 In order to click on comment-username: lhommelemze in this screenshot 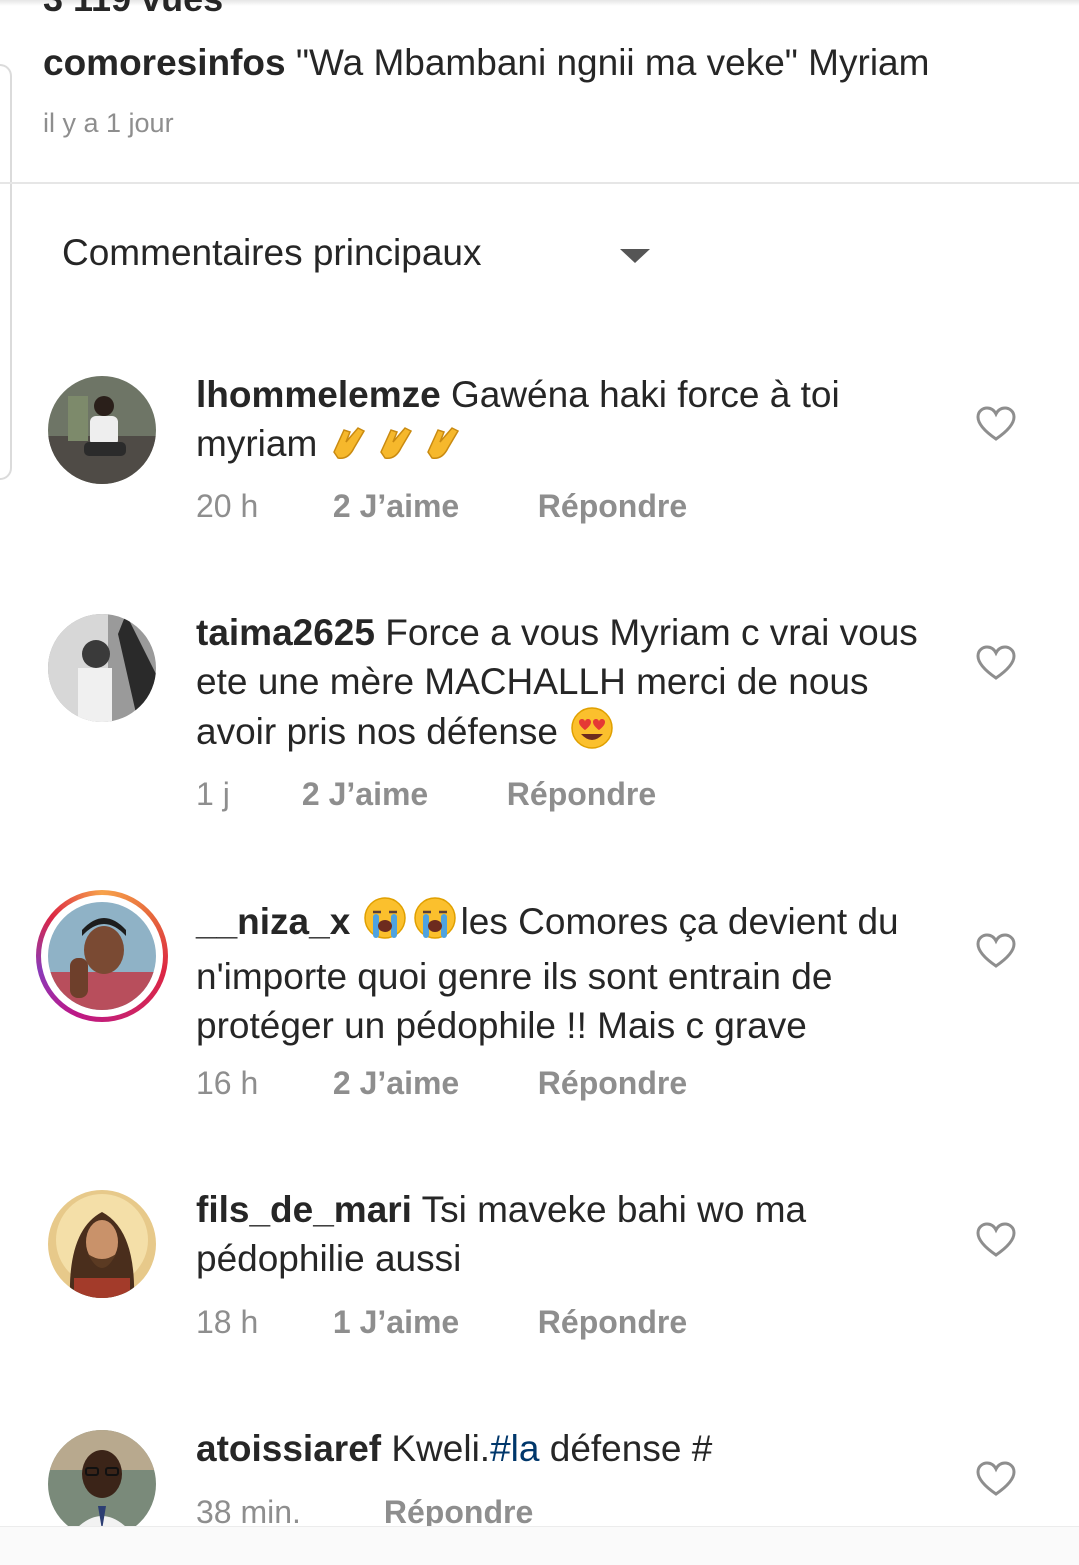, I will do `click(318, 394)`.